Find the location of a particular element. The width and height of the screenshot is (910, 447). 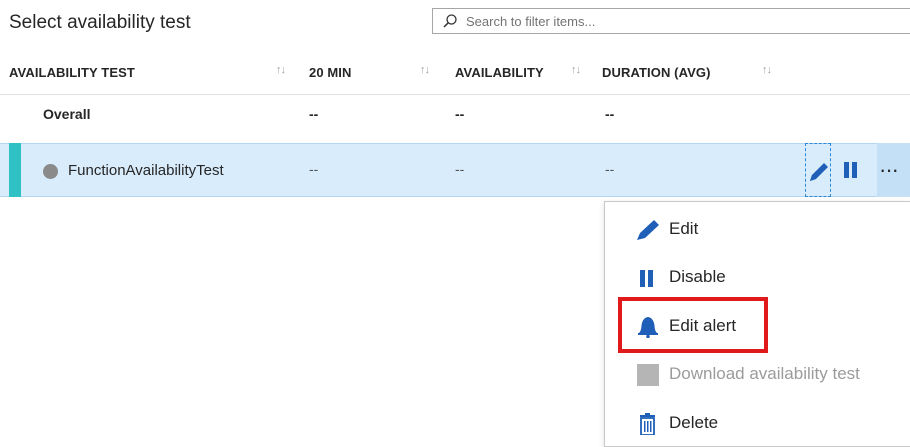

overall-duration-value: -- is located at coordinates (610, 114).